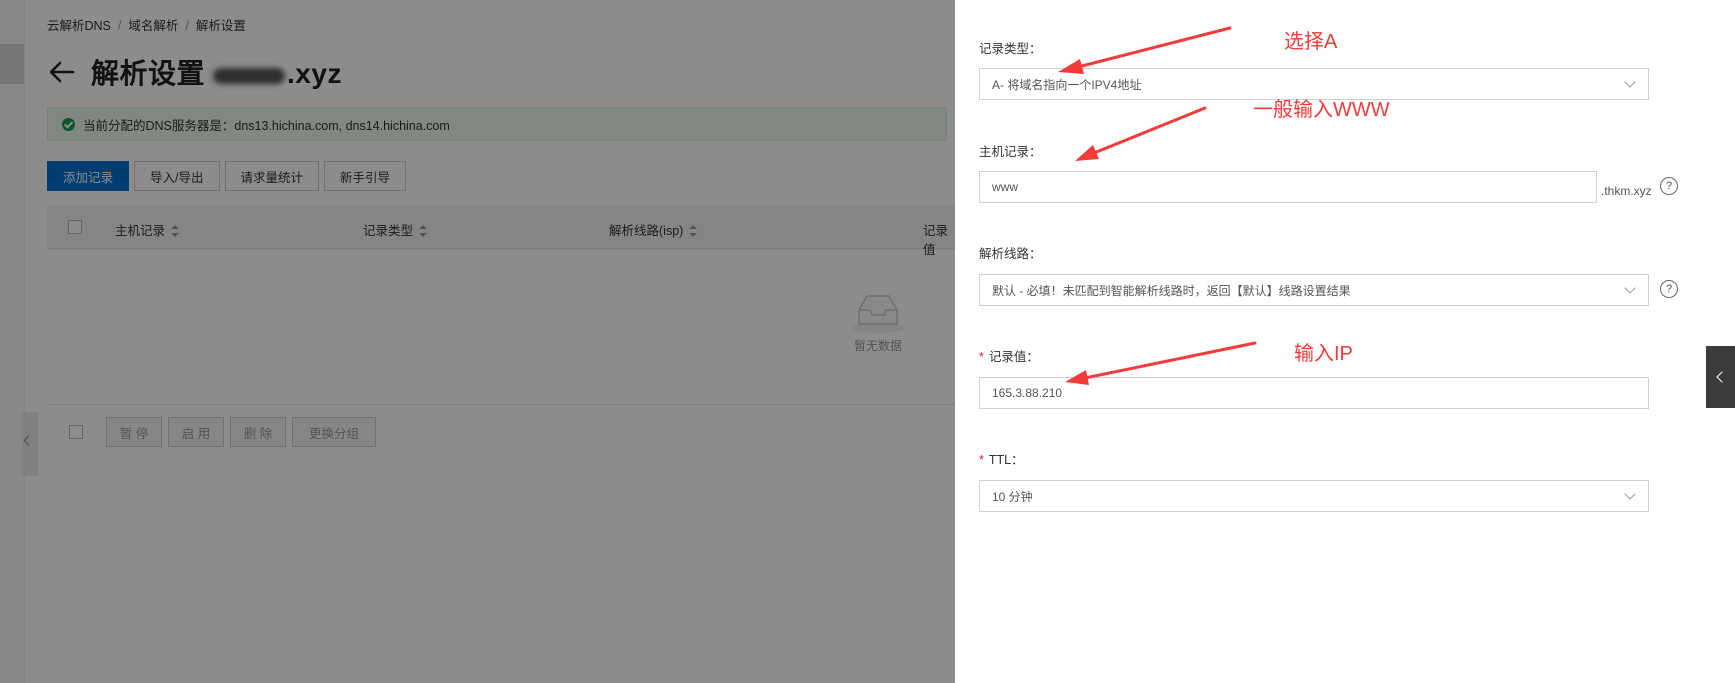 This screenshot has height=683, width=1735. Describe the element at coordinates (1161, 363) in the screenshot. I see `annotation-arrow-ip` at that location.